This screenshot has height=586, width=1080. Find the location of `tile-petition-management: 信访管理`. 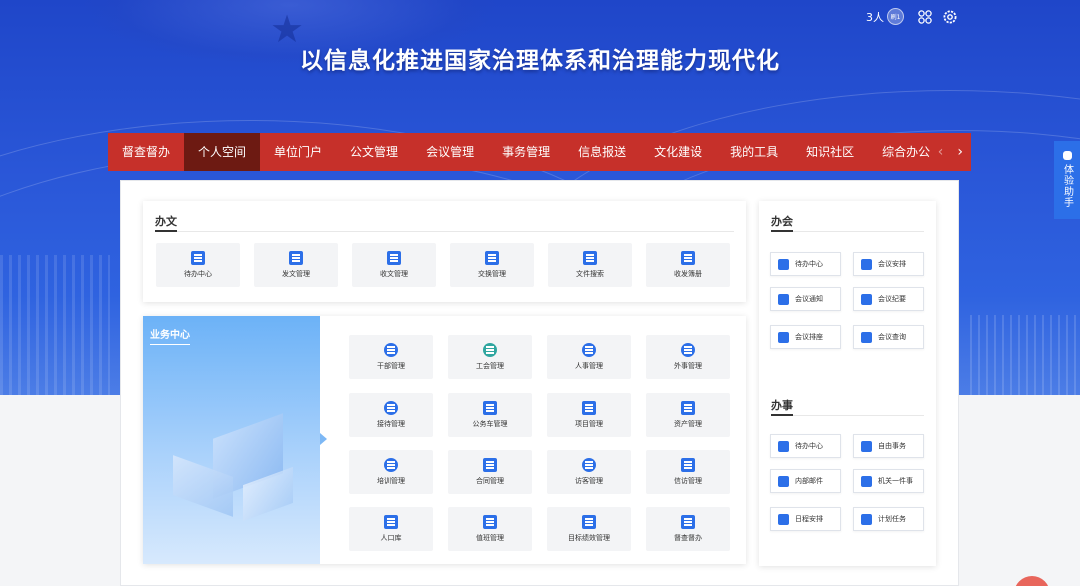

tile-petition-management: 信访管理 is located at coordinates (688, 472).